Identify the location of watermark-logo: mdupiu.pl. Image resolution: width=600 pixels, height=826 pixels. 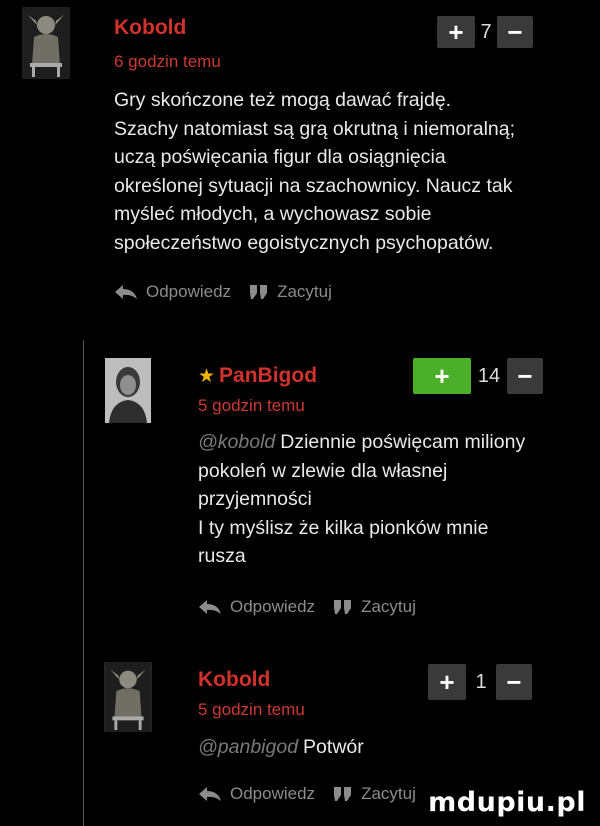
(507, 803).